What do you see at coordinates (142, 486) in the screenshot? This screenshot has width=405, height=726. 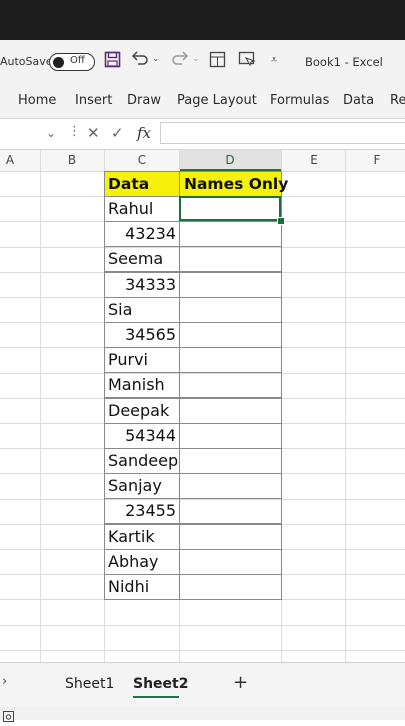 I see `data-cell: Sanjay` at bounding box center [142, 486].